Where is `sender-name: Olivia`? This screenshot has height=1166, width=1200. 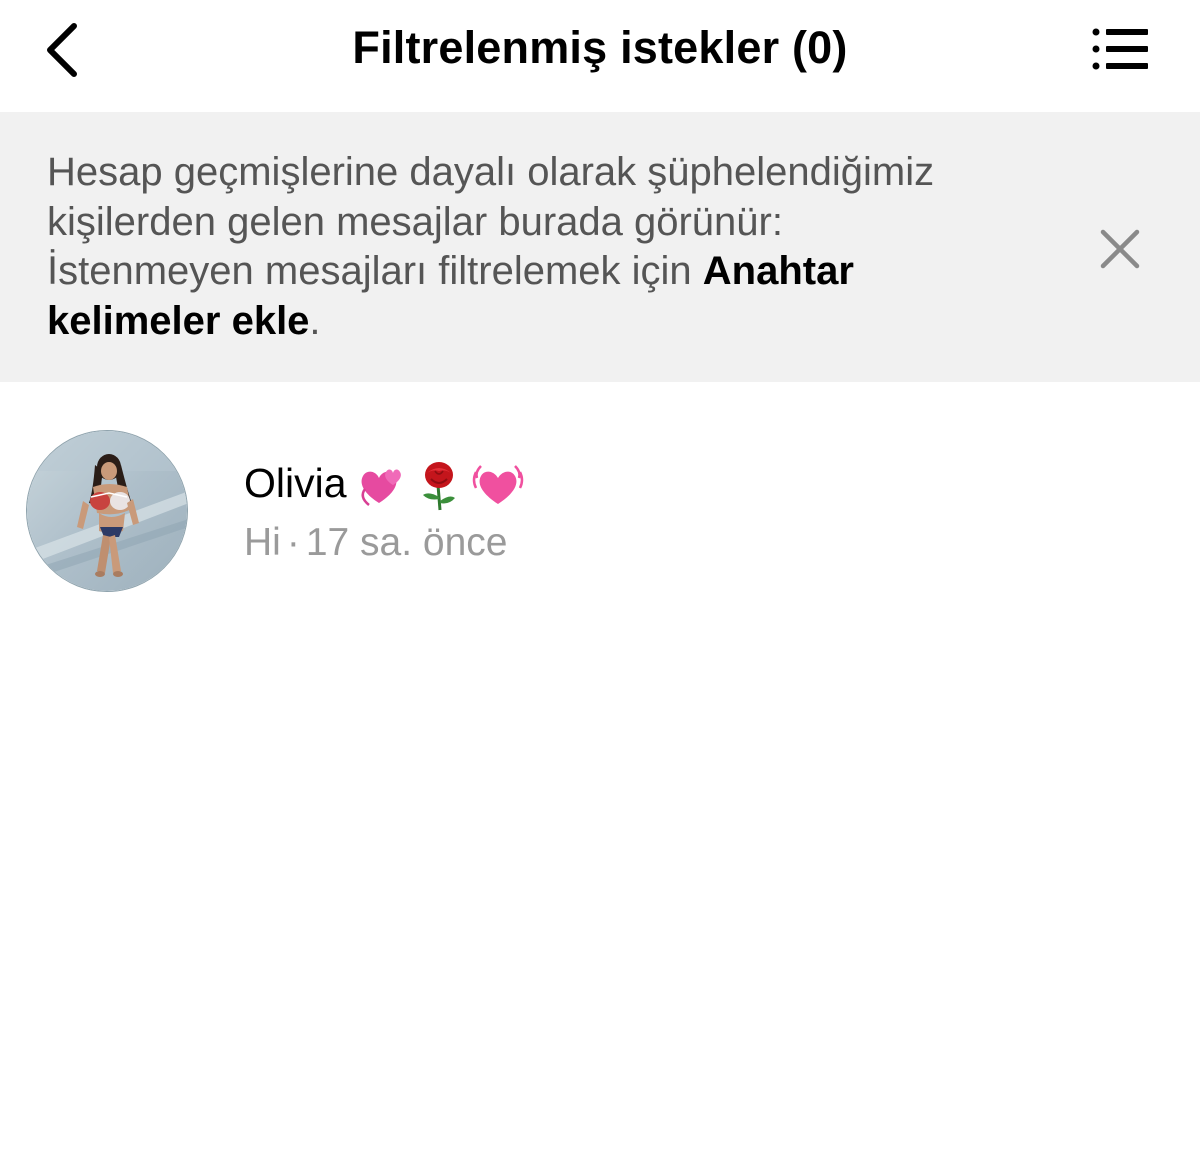
sender-name: Olivia is located at coordinates (384, 484).